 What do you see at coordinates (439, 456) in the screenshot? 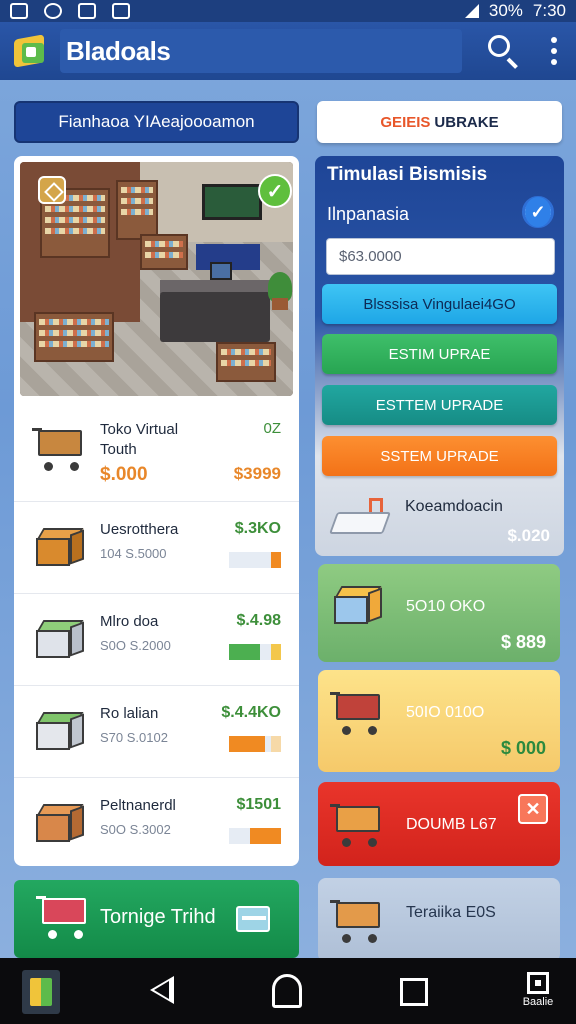
I see `system-upgrade-button-orange: SSTEM UPRADE` at bounding box center [439, 456].